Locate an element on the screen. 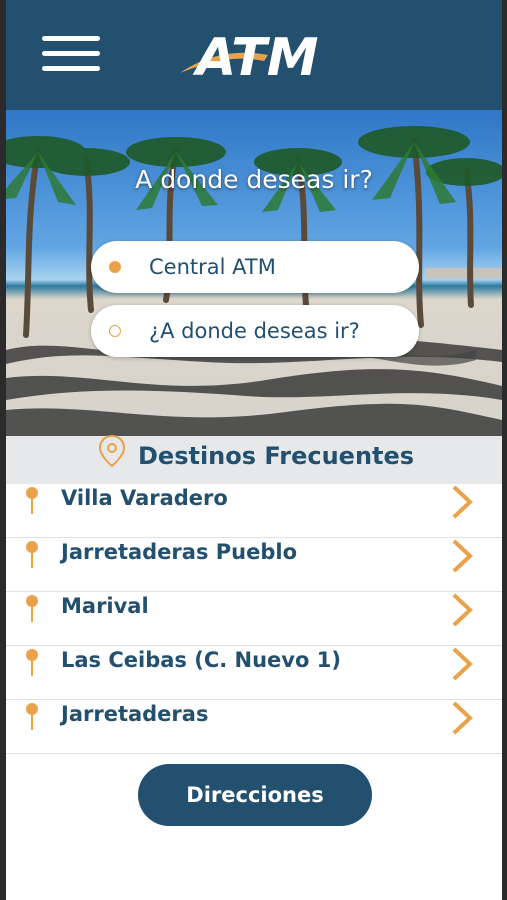  frequent-destinations-title: Destinos Frecuentes is located at coordinates (276, 456).